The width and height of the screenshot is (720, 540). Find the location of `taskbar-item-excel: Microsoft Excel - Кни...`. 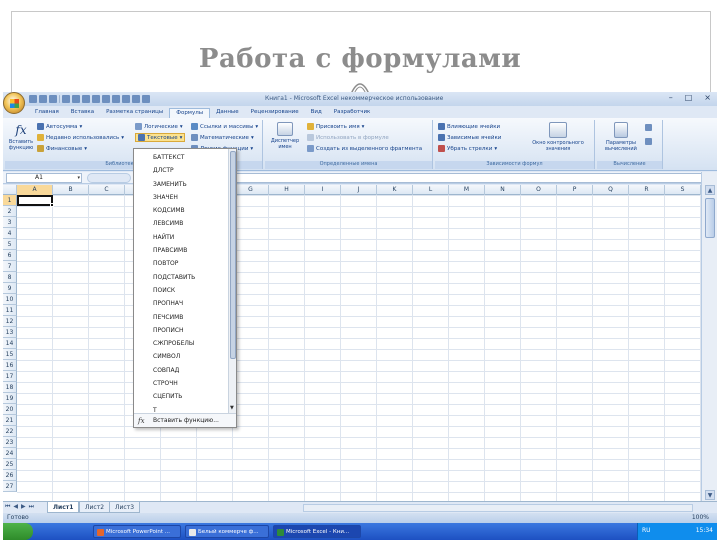

taskbar-item-excel: Microsoft Excel - Кни... is located at coordinates (317, 531).